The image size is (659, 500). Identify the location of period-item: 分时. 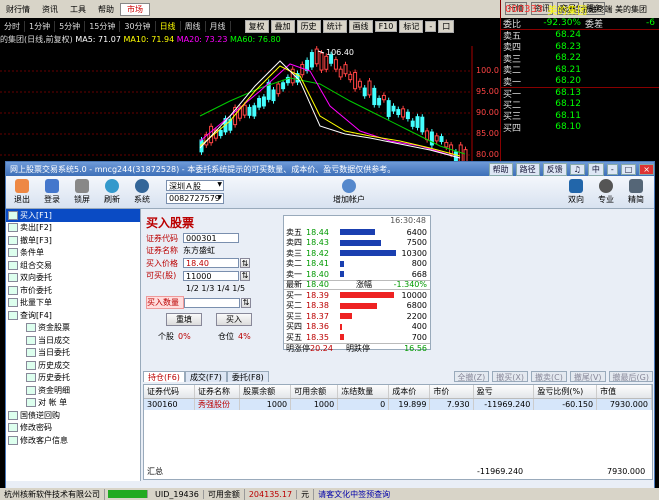
(12, 26).